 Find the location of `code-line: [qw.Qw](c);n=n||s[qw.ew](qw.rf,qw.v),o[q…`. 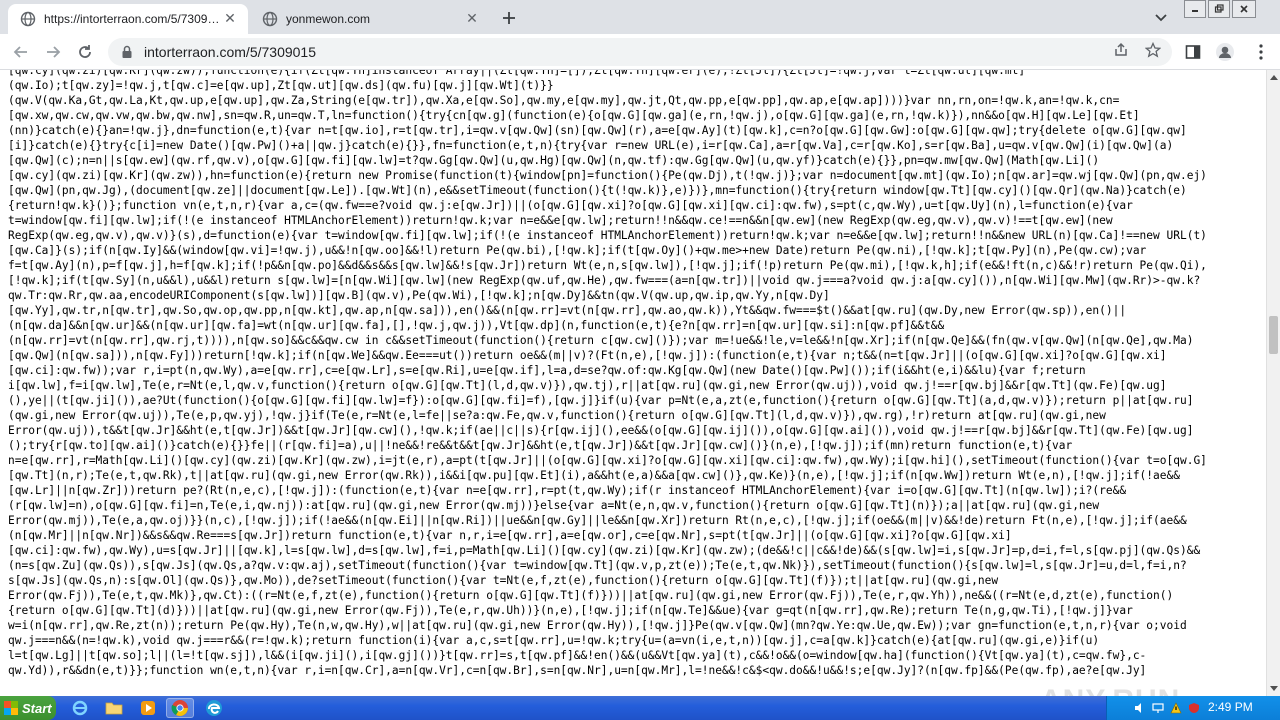

code-line: [qw.Qw](c);n=n||s[qw.ew](qw.rf,qw.v),o[q… is located at coordinates (554, 160).